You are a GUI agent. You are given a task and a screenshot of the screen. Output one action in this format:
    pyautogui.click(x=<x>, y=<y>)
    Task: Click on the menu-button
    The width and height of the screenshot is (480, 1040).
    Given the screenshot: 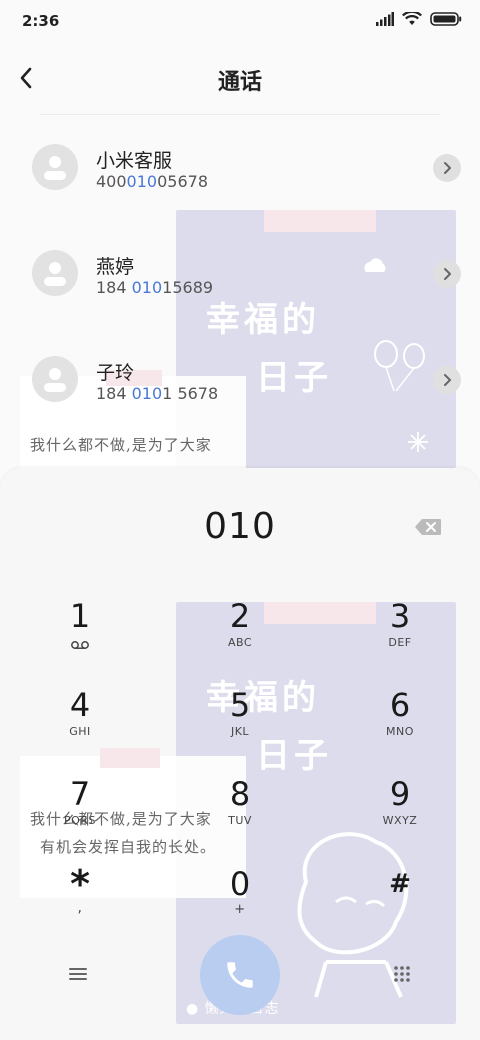 What is the action you would take?
    pyautogui.click(x=78, y=974)
    